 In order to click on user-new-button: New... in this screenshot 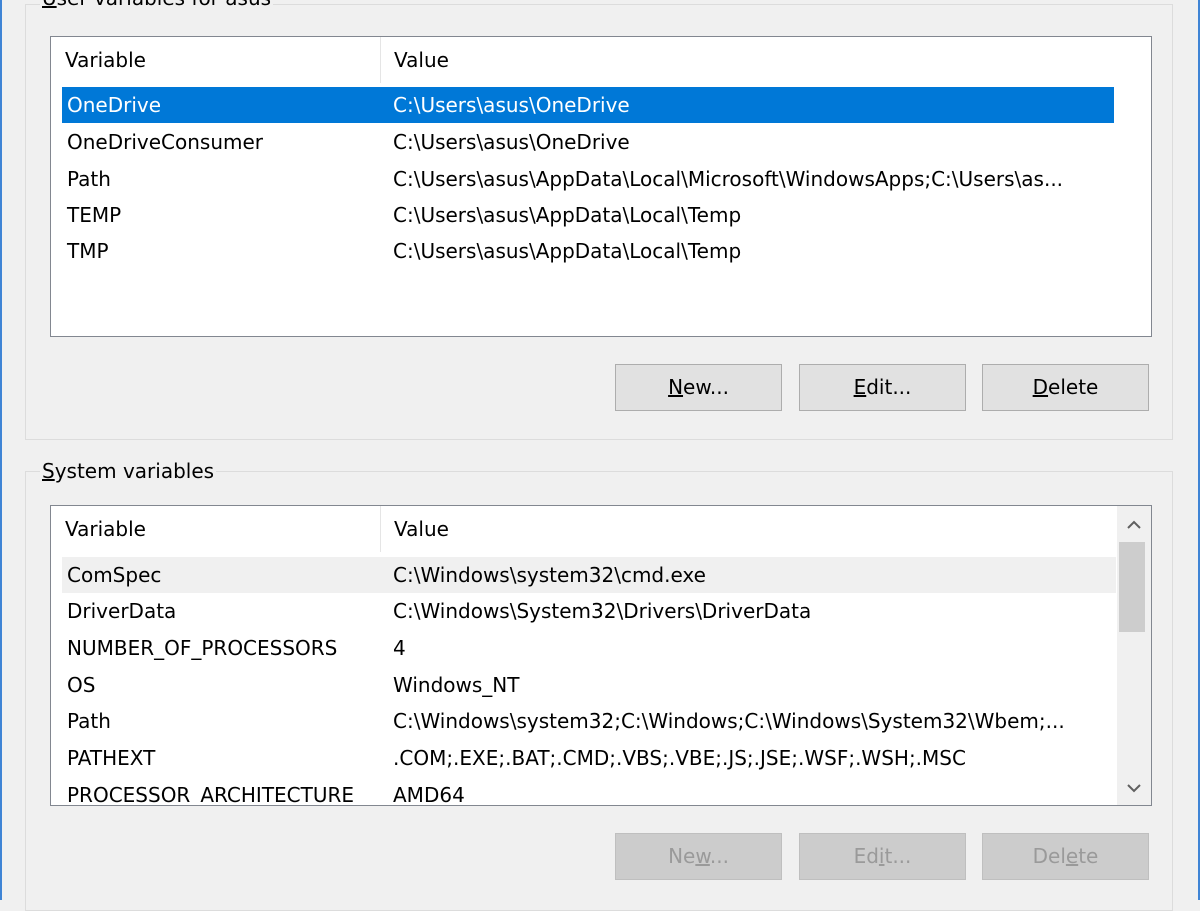, I will do `click(698, 387)`.